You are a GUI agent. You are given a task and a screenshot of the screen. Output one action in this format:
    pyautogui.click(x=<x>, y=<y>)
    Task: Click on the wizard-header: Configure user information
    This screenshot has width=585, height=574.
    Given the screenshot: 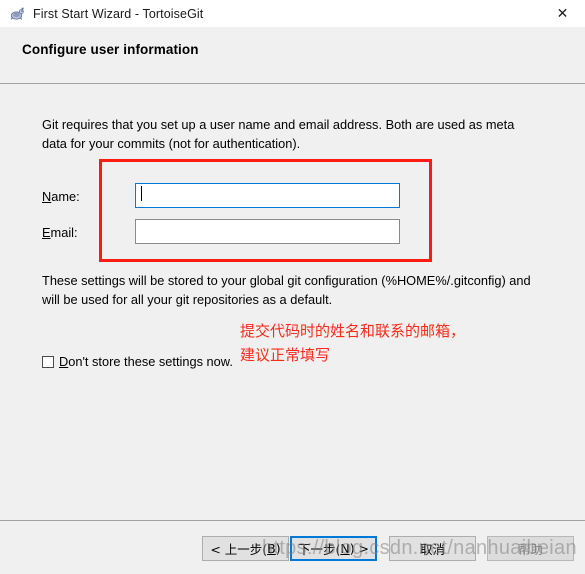 What is the action you would take?
    pyautogui.click(x=292, y=55)
    